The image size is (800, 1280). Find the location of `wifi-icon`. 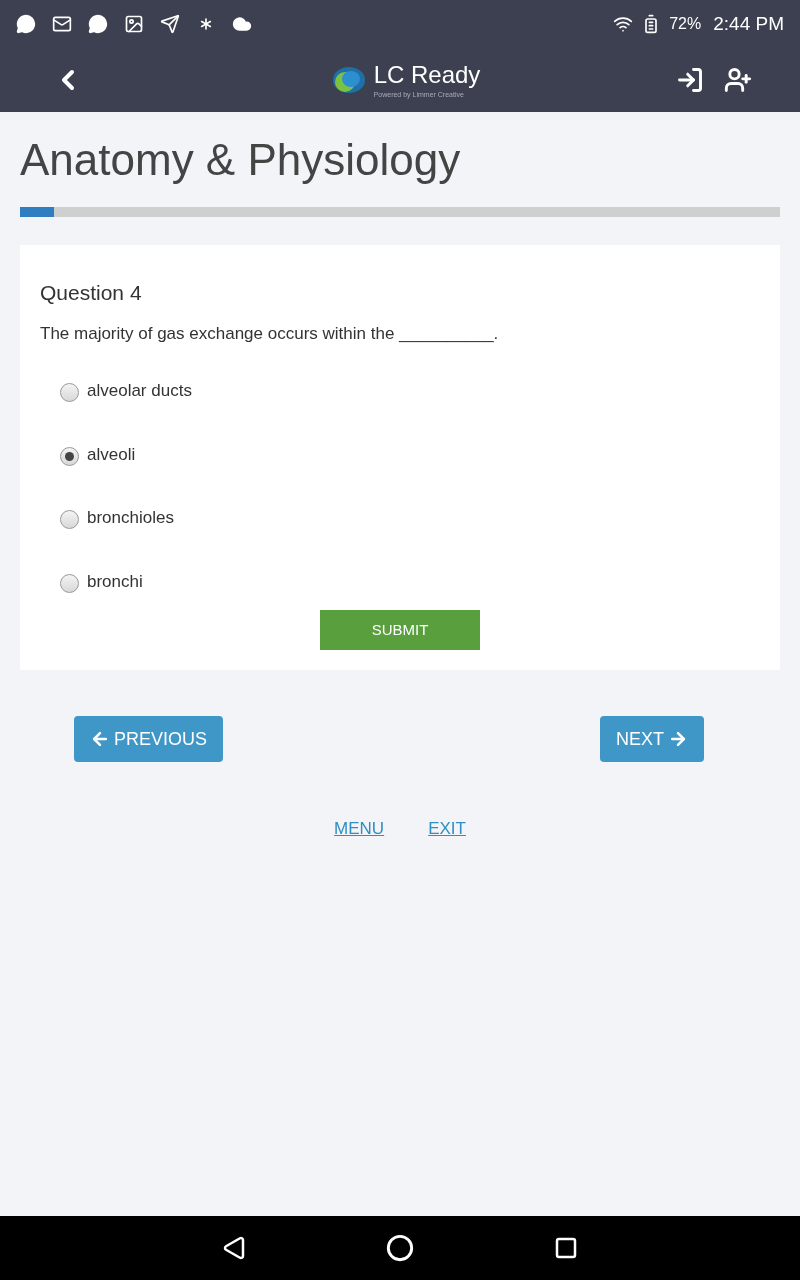

wifi-icon is located at coordinates (623, 24).